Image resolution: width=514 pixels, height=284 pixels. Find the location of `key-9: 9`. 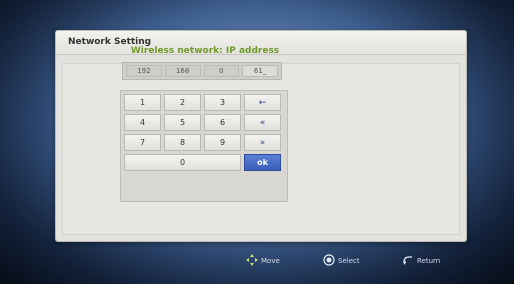

key-9: 9 is located at coordinates (222, 142).